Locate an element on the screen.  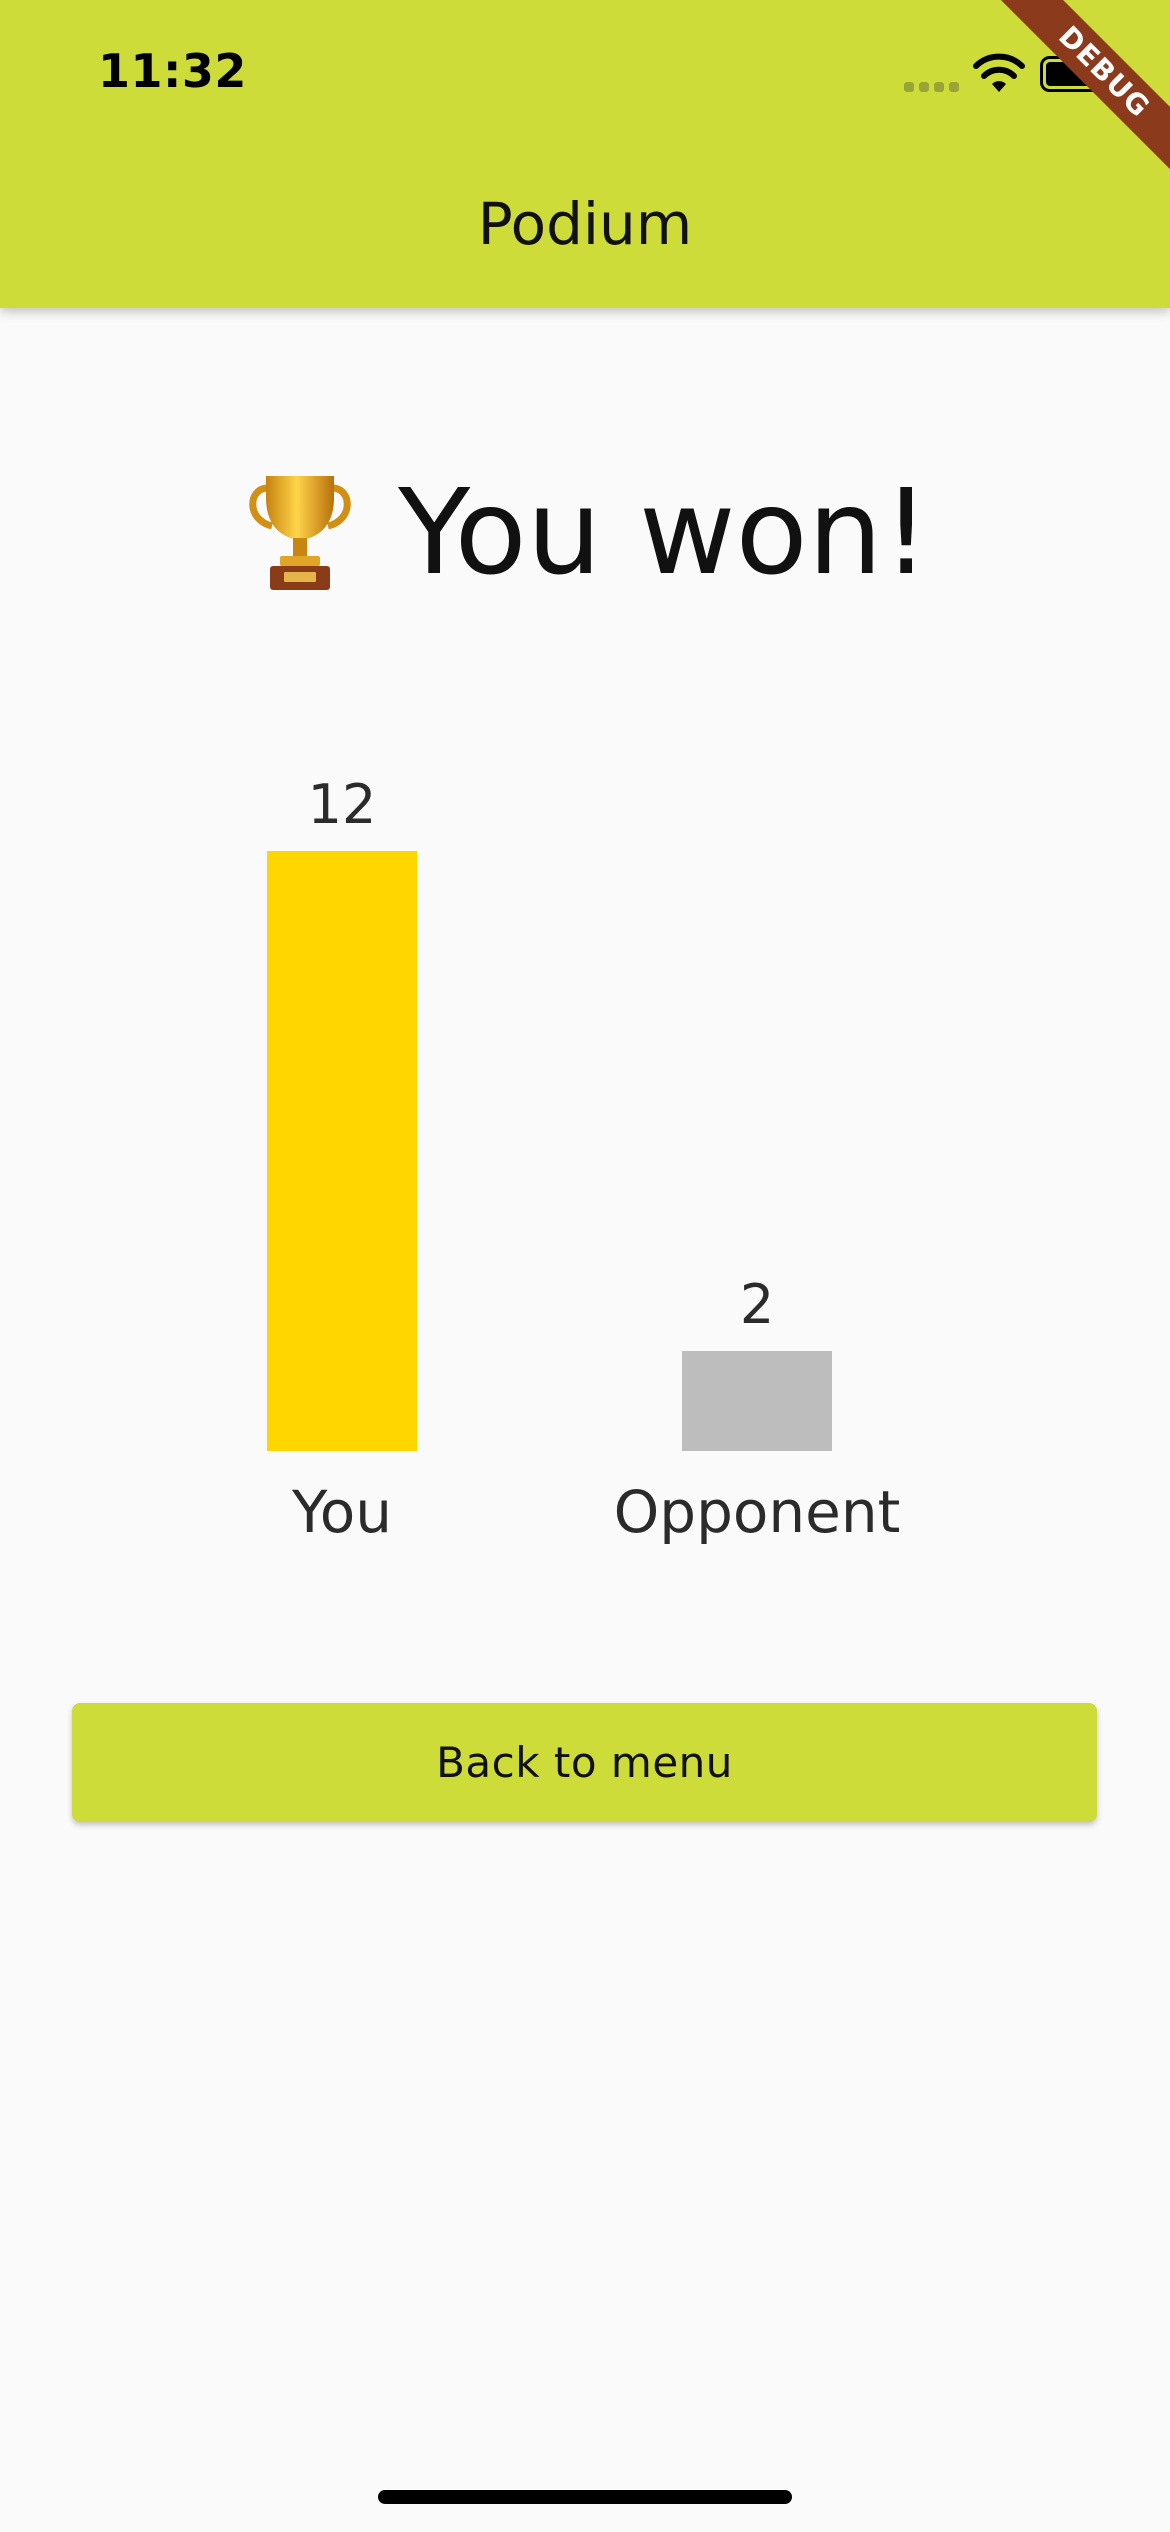
status-time: 11:32 is located at coordinates (172, 71).